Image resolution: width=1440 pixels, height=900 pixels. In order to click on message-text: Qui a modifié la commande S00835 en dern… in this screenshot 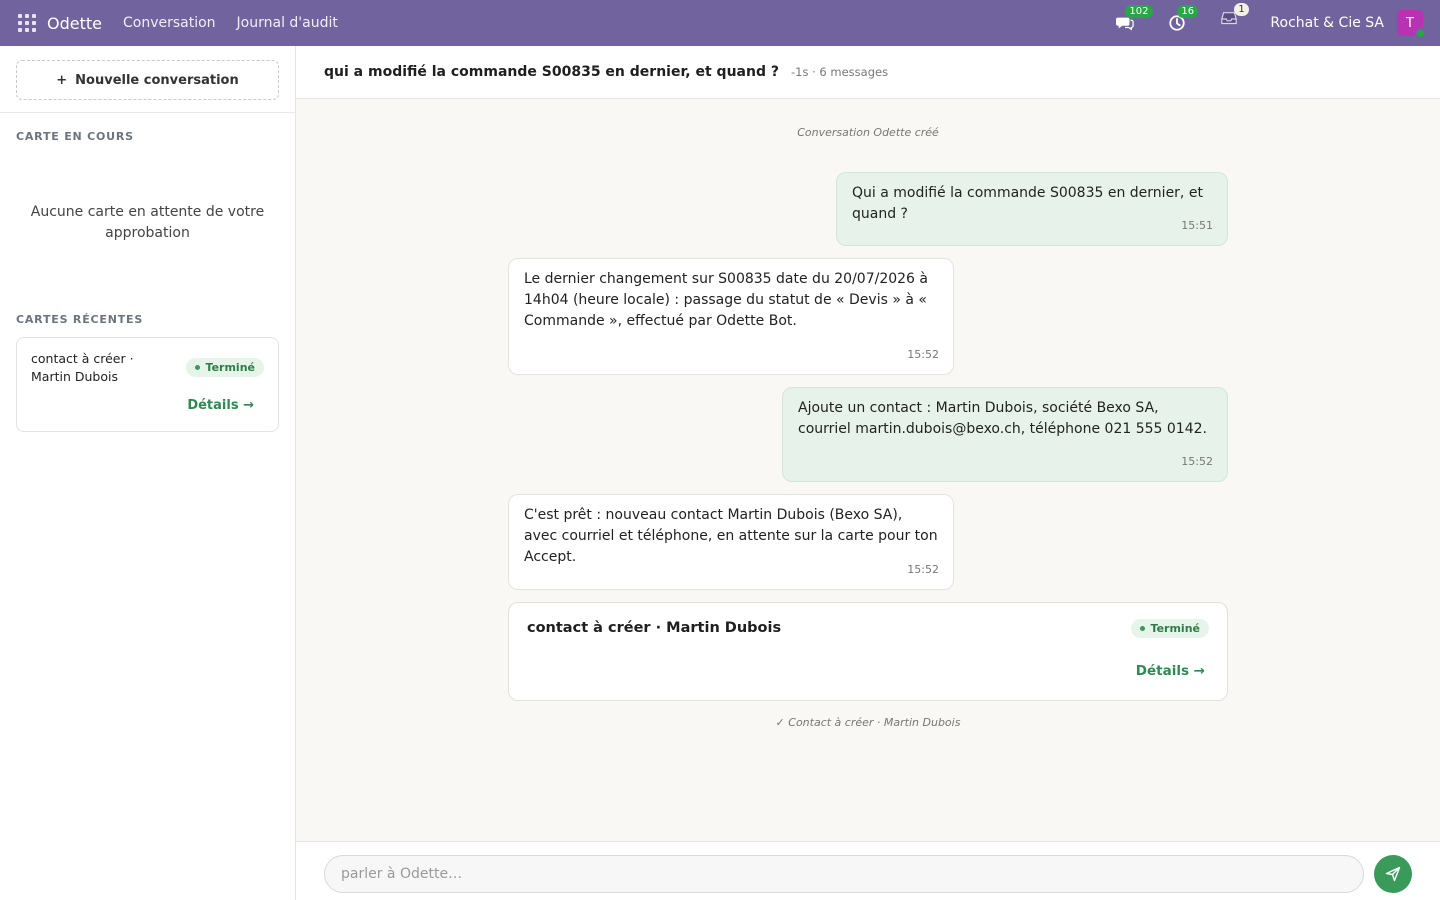, I will do `click(1027, 203)`.